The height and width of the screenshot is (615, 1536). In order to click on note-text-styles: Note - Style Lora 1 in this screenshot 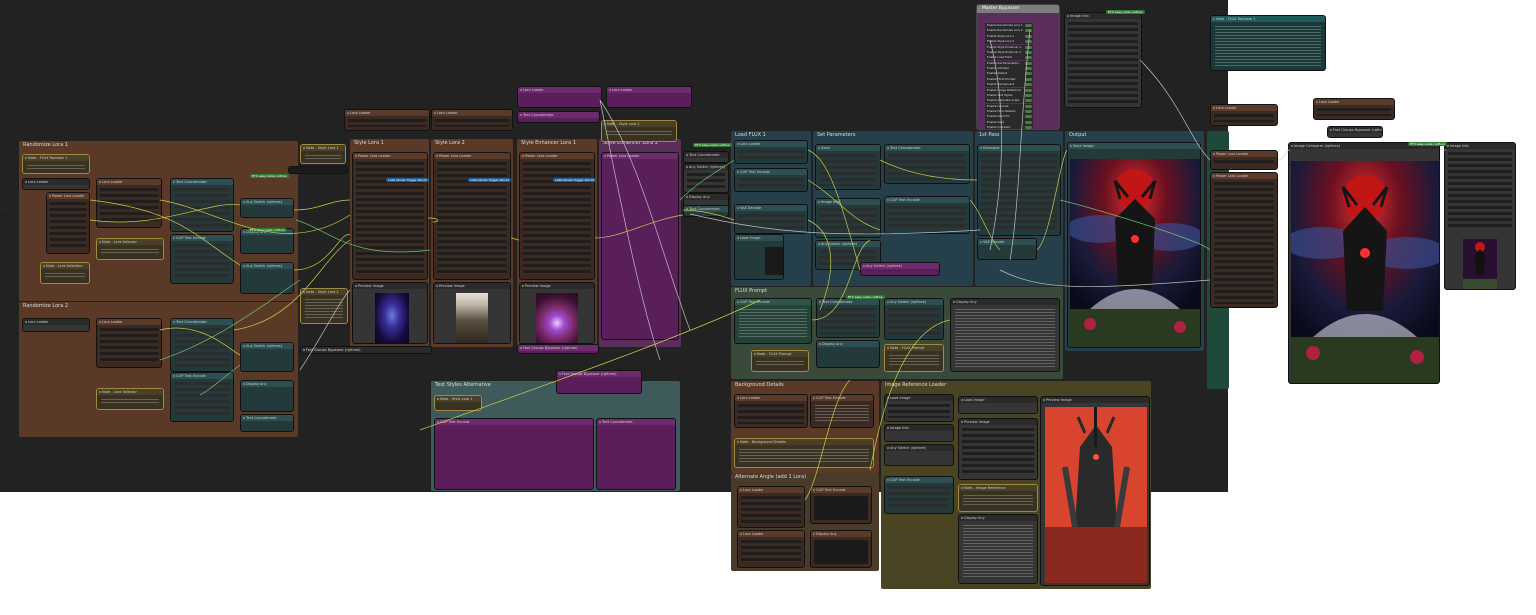, I will do `click(458, 403)`.